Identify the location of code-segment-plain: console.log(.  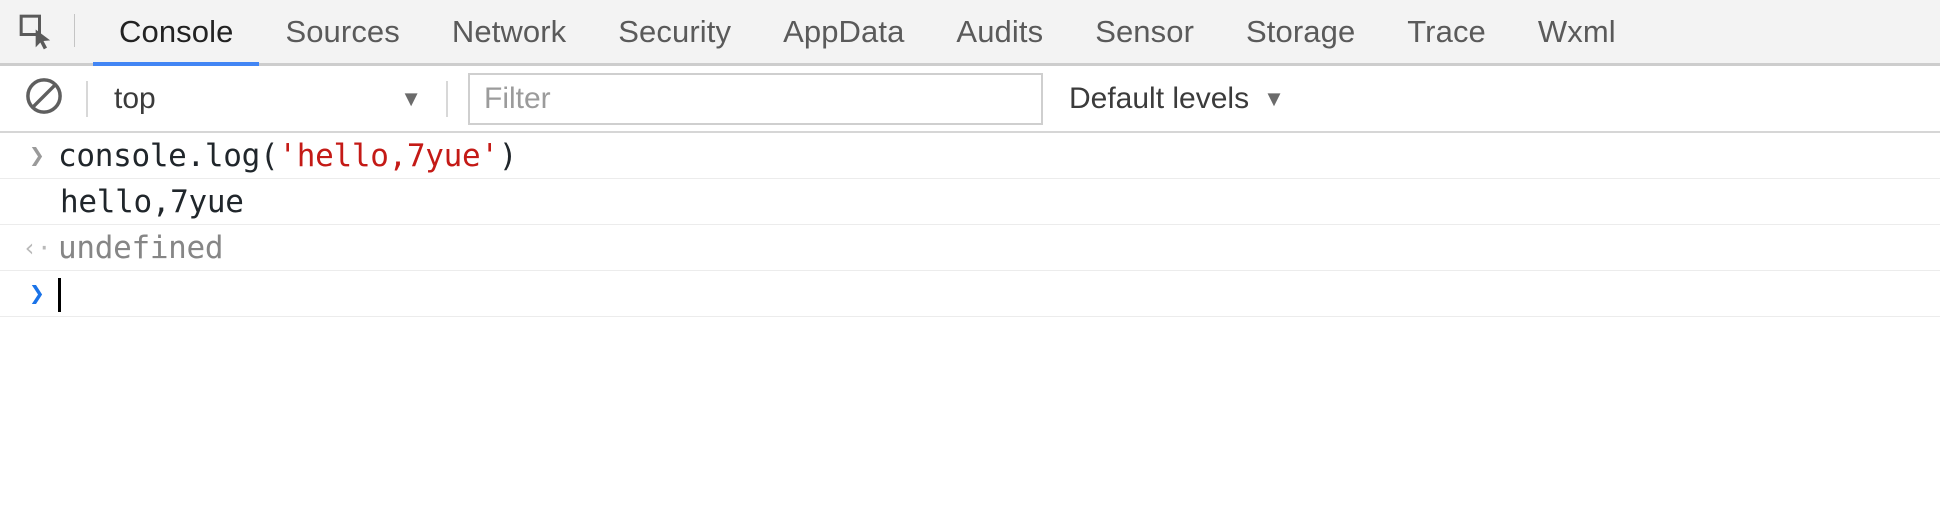
(168, 155).